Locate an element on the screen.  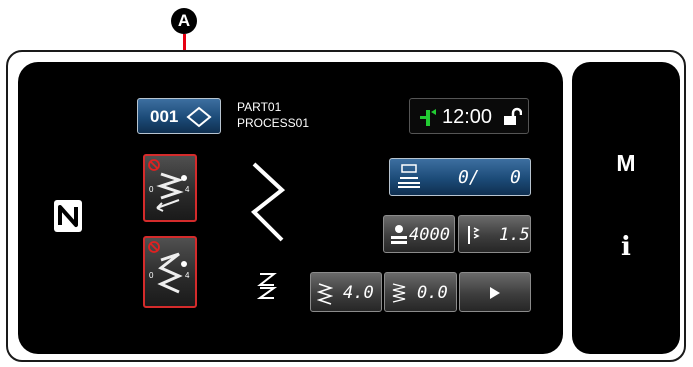
counter-value: 0/ is located at coordinates (469, 177).